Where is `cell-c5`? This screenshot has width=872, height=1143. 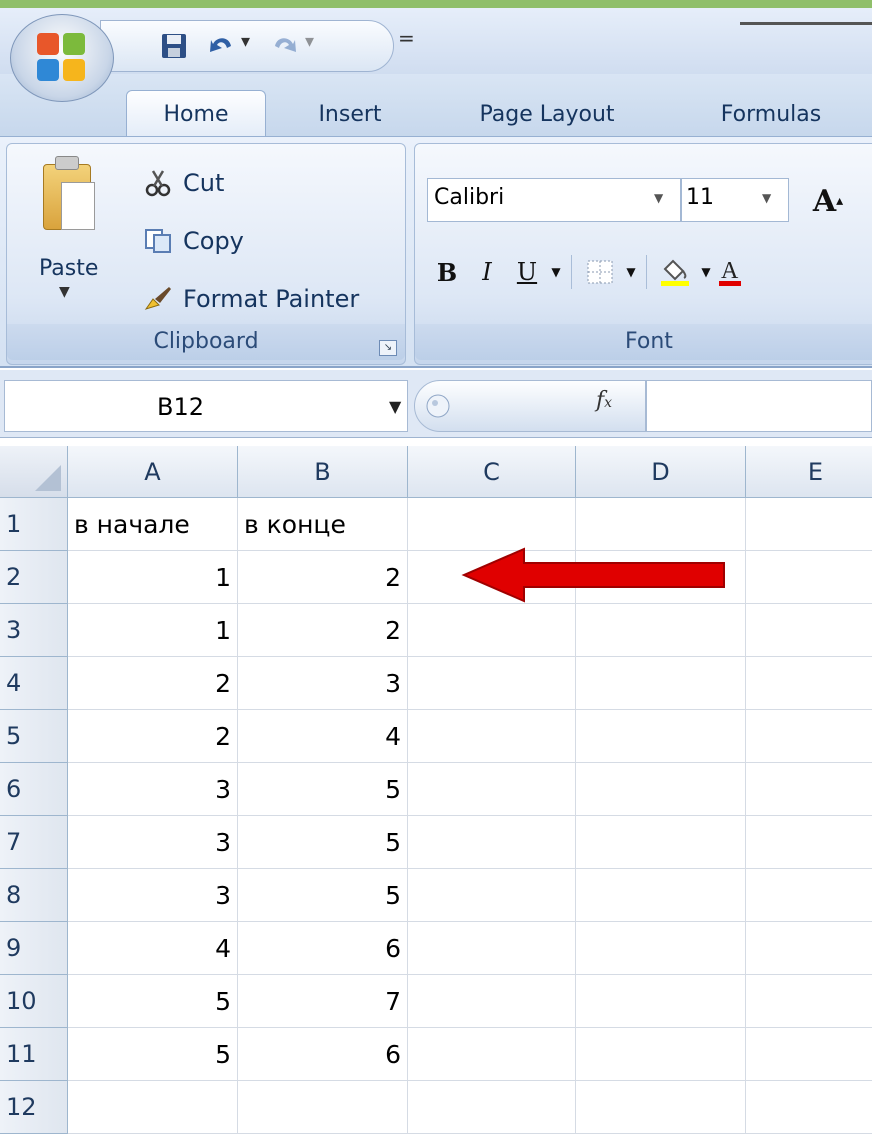
cell-c5 is located at coordinates (492, 736).